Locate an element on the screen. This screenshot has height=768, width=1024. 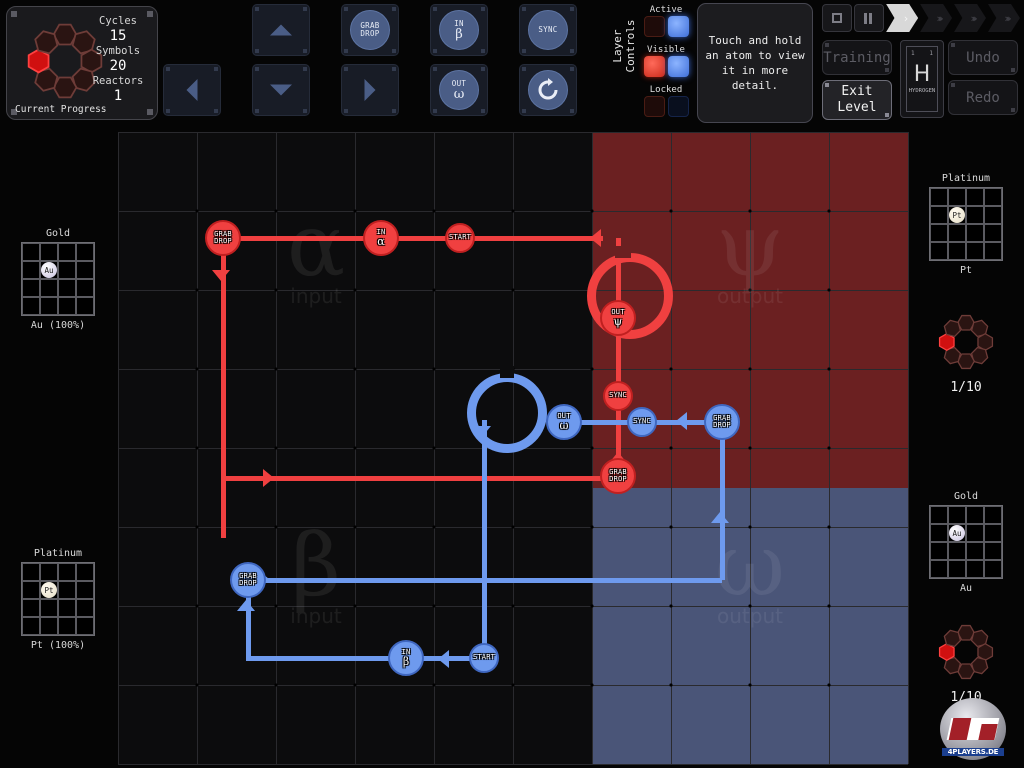
undo-button: Undo is located at coordinates (983, 57).